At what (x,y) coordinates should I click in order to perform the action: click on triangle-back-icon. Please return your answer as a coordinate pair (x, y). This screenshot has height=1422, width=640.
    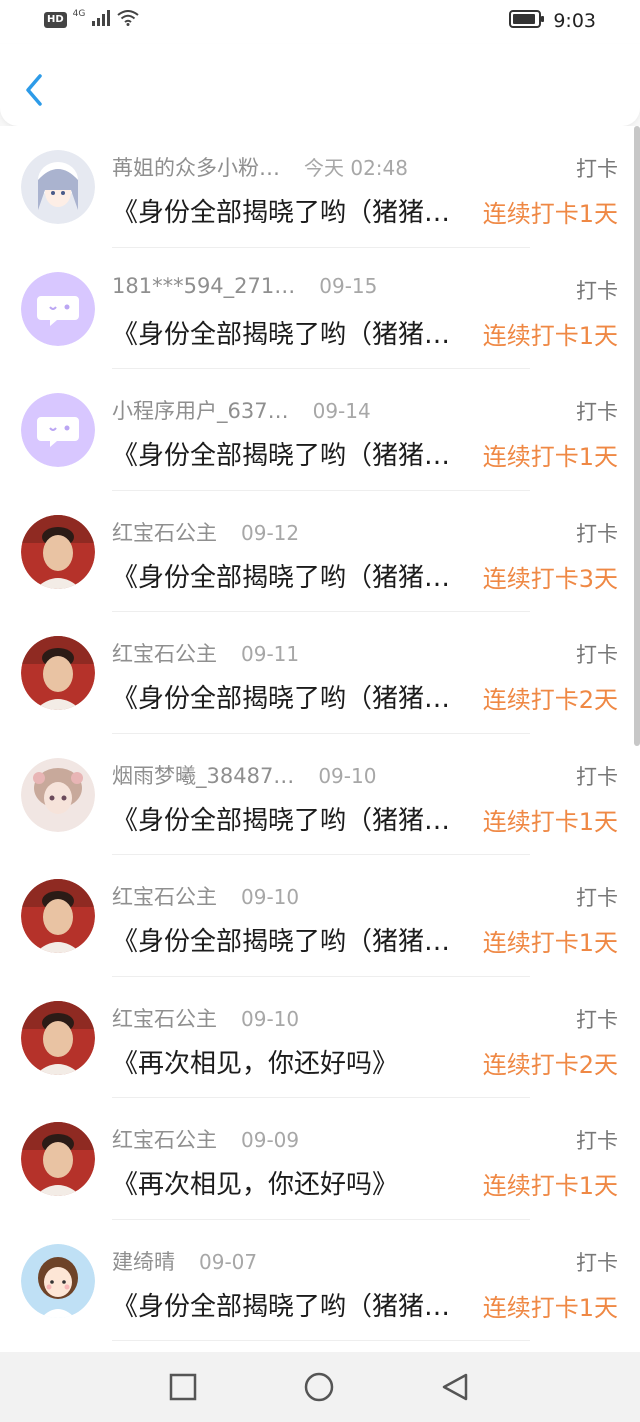
    Looking at the image, I should click on (455, 1387).